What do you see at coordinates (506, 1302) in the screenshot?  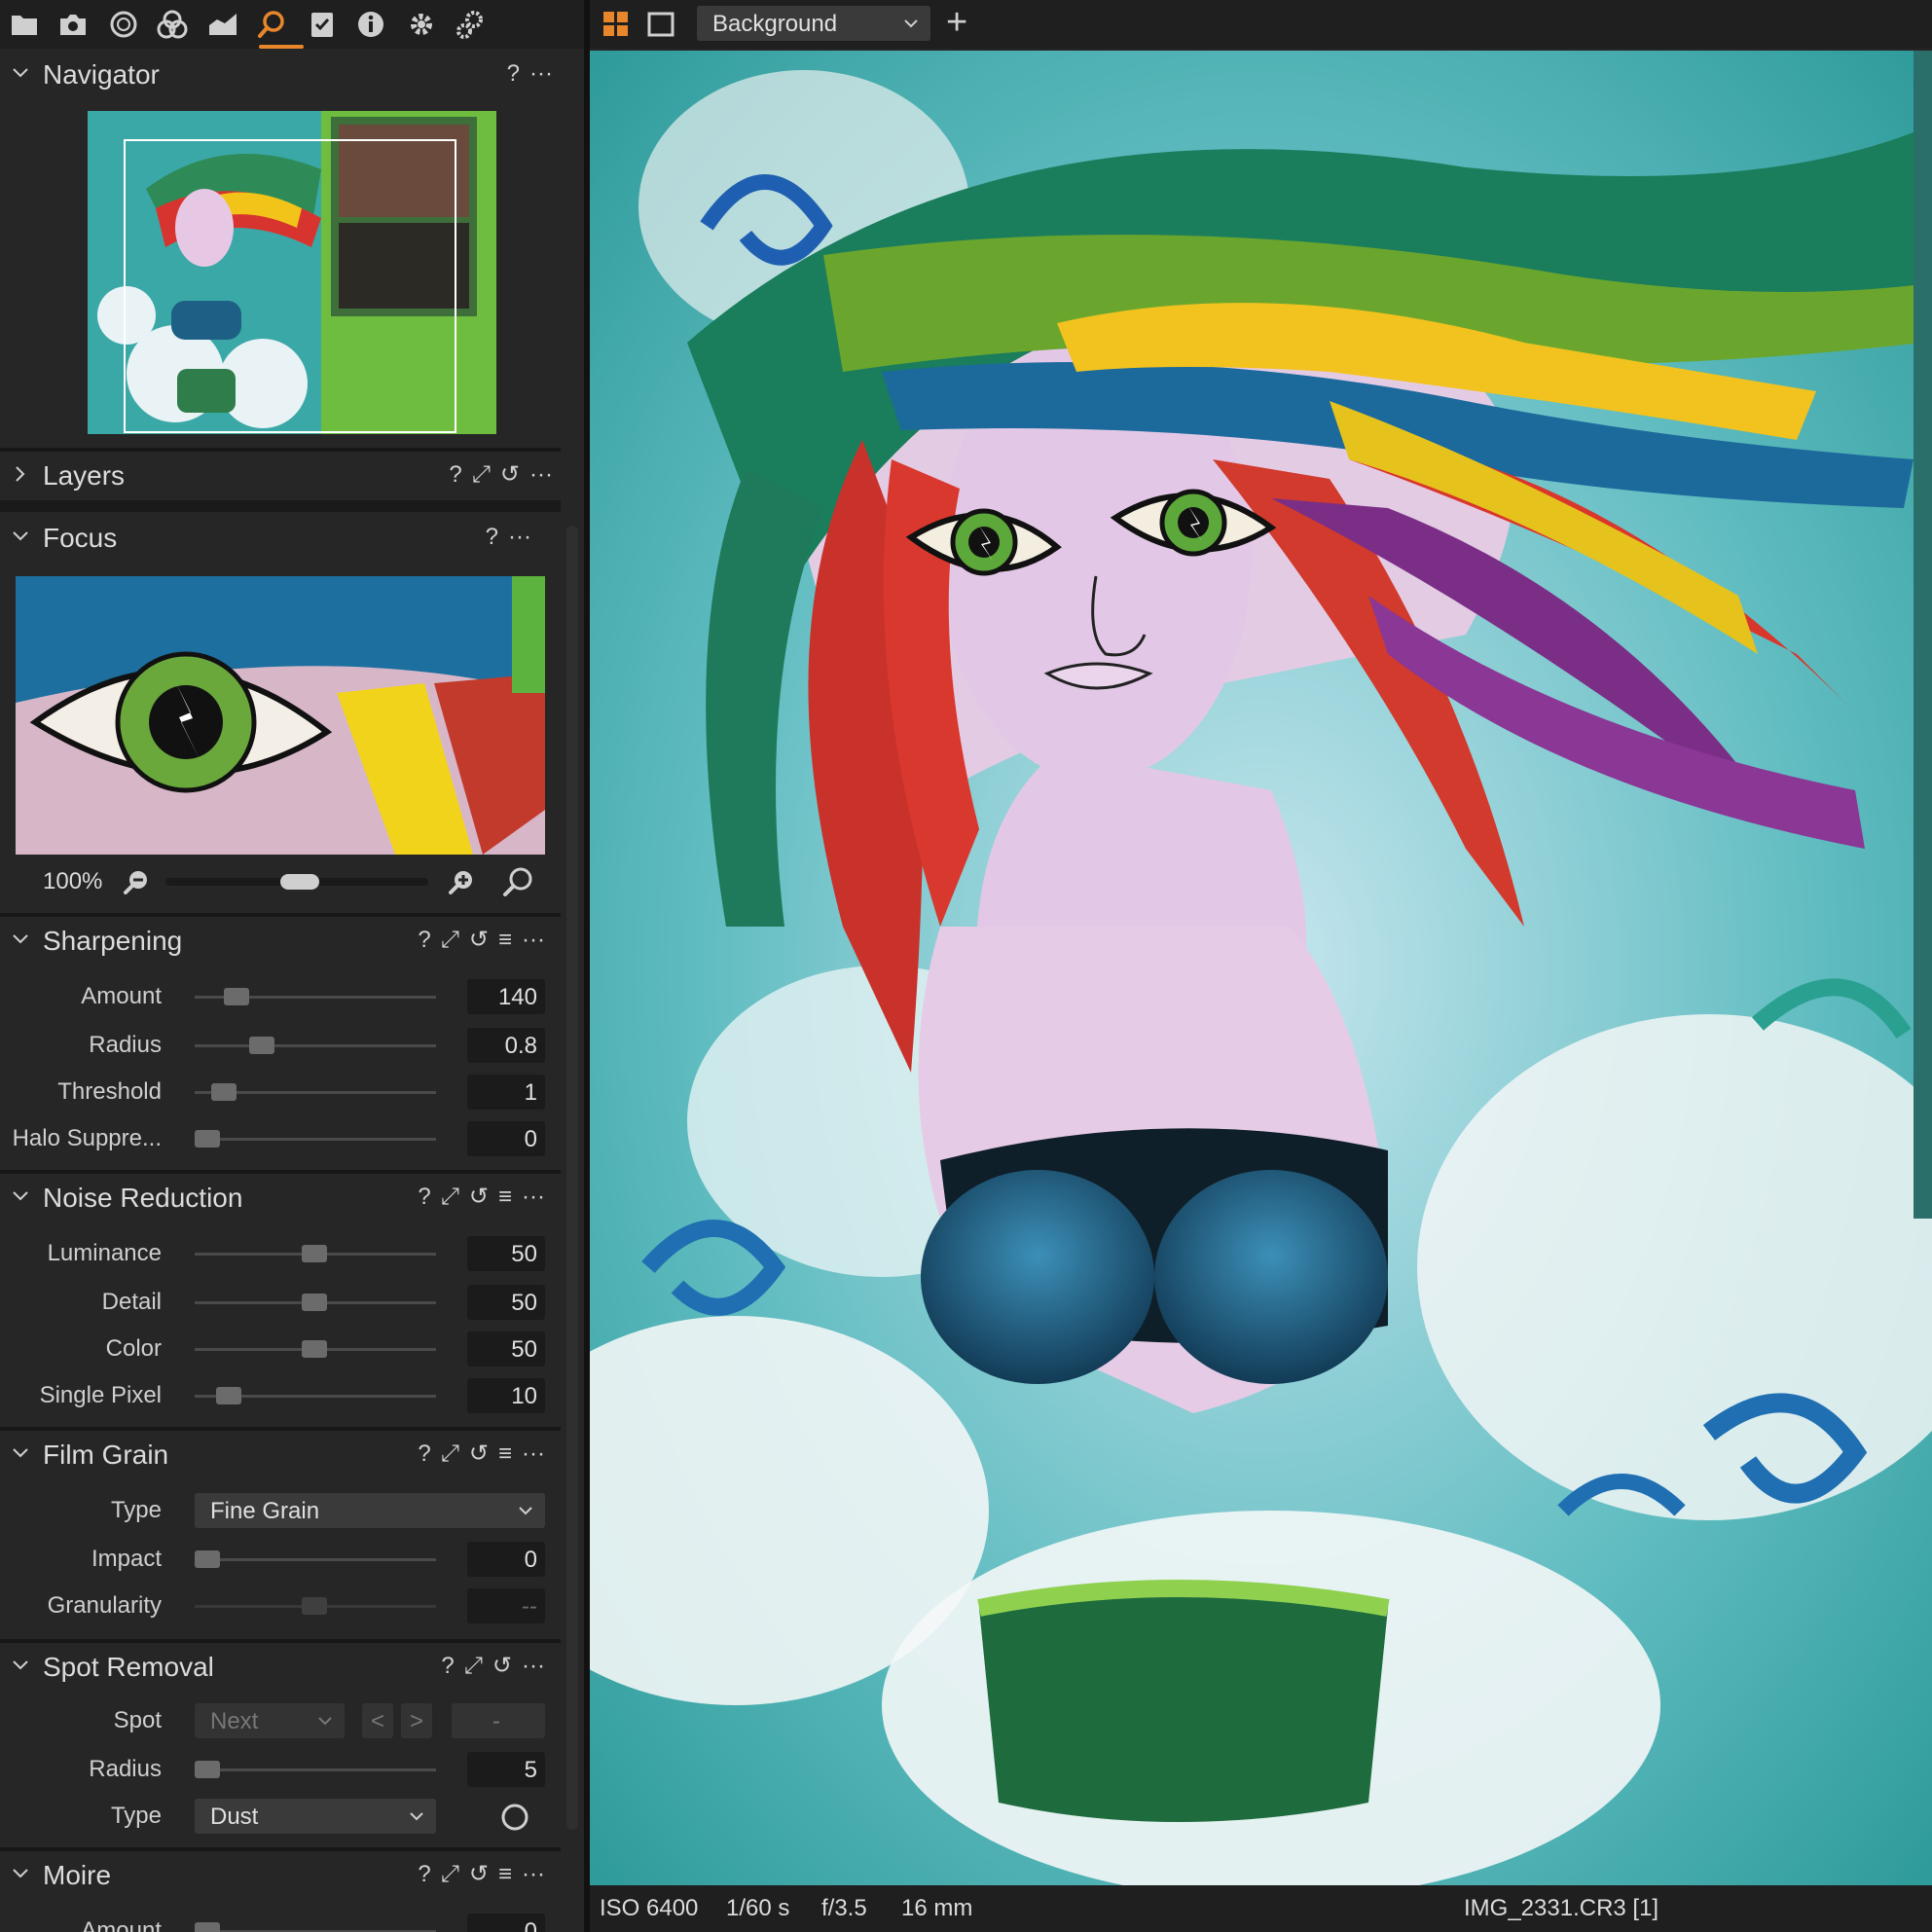 I see `detail-value-field: 50` at bounding box center [506, 1302].